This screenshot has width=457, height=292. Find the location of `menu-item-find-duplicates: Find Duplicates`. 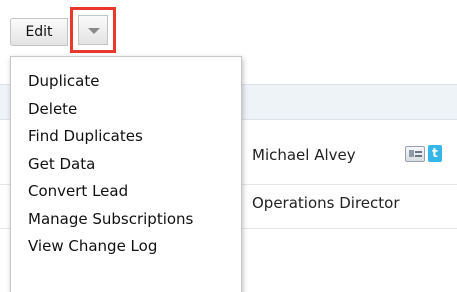

menu-item-find-duplicates: Find Duplicates is located at coordinates (126, 137).